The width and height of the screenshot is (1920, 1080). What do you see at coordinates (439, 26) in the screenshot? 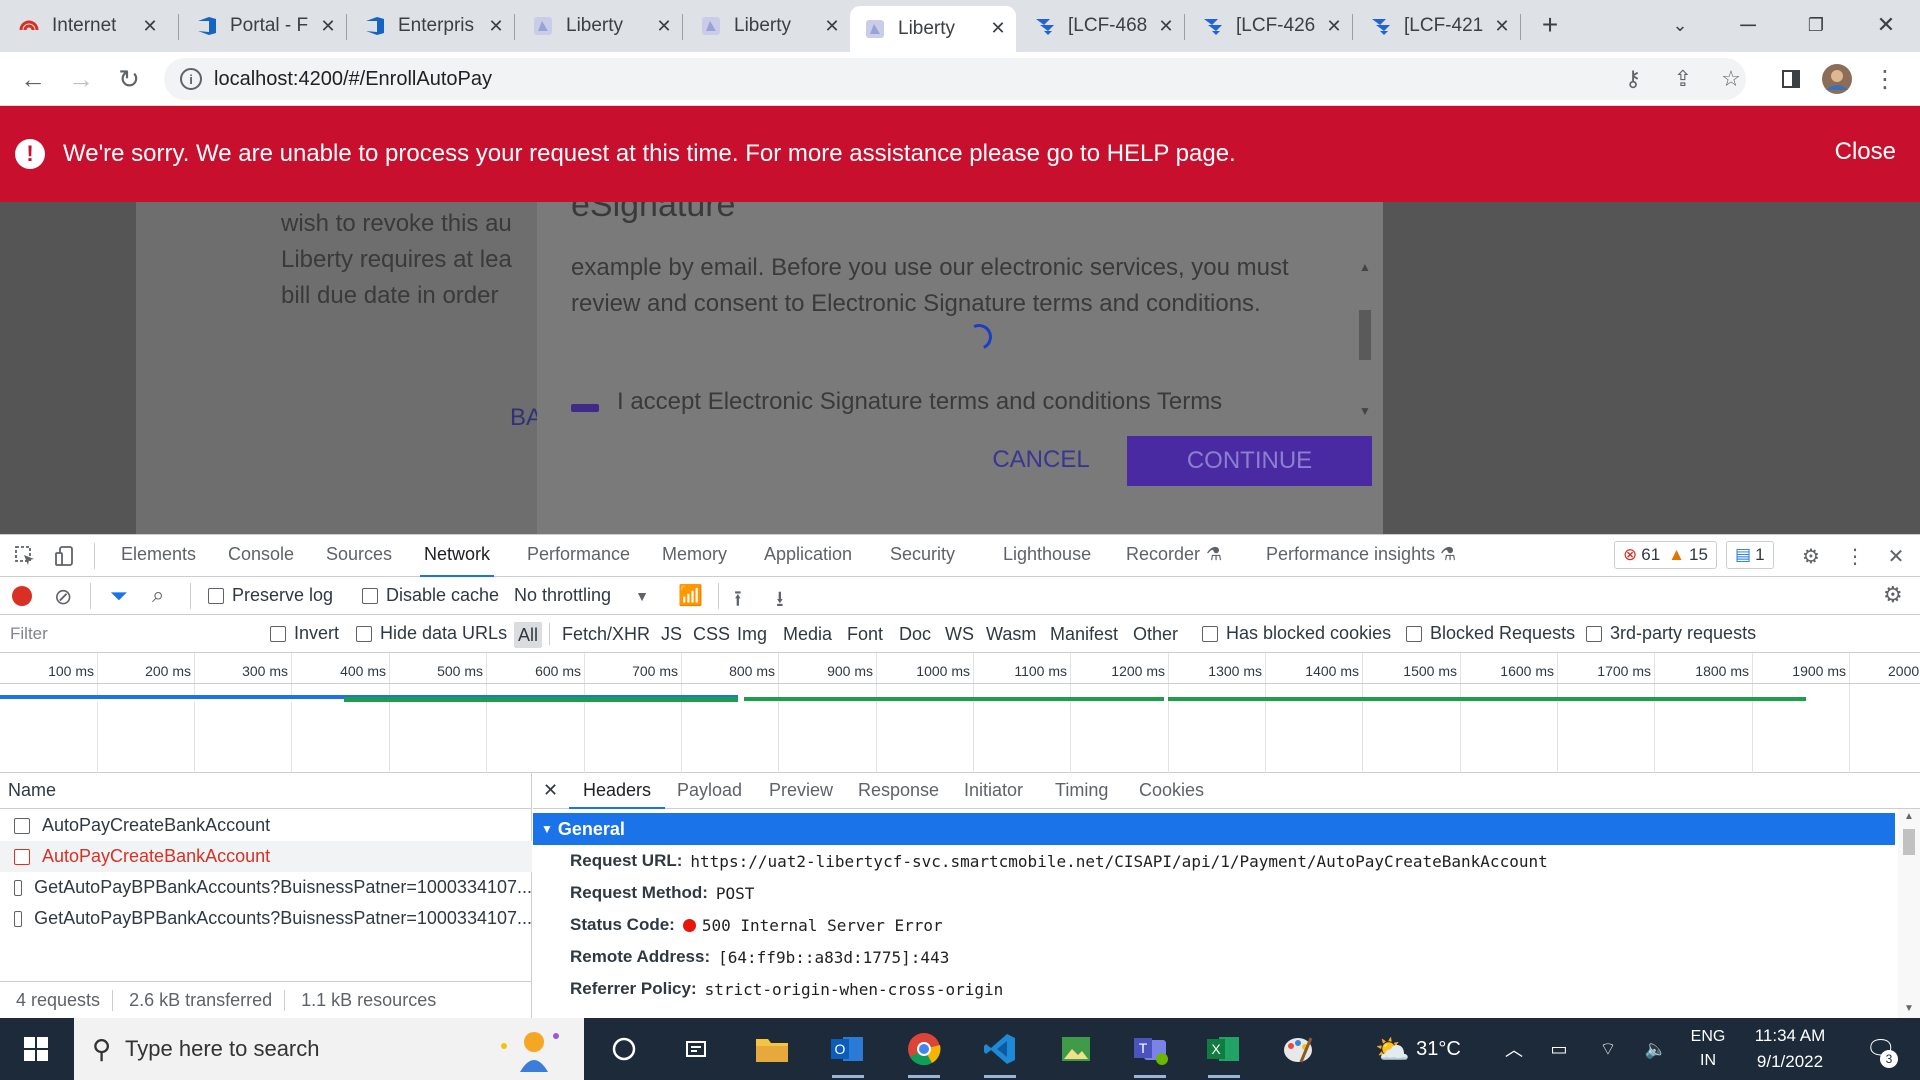
I see `browser-tab: Enterpris ✕` at bounding box center [439, 26].